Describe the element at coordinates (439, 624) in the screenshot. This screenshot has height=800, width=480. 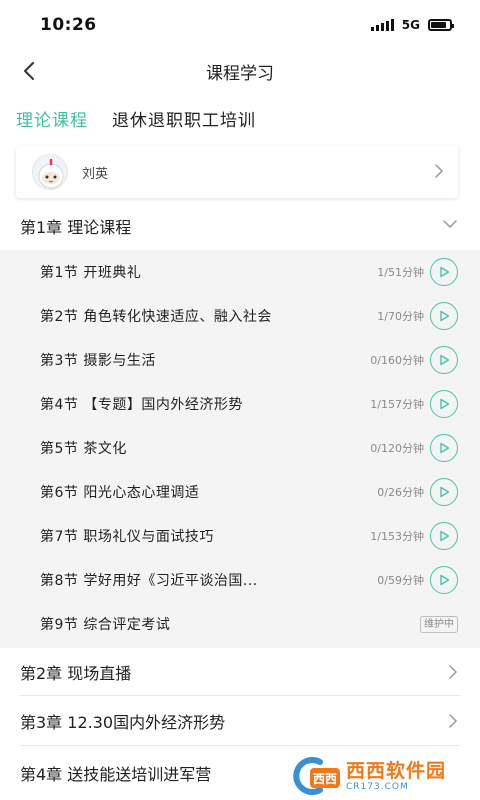
I see `maintenance-badge: 维护中` at that location.